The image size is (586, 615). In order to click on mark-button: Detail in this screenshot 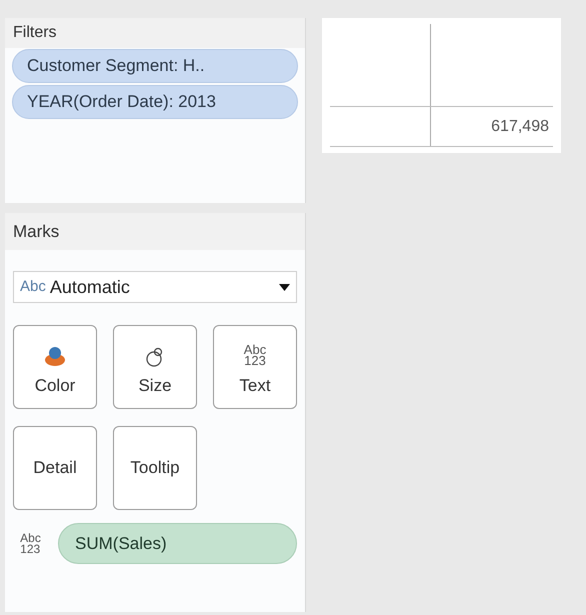, I will do `click(55, 468)`.